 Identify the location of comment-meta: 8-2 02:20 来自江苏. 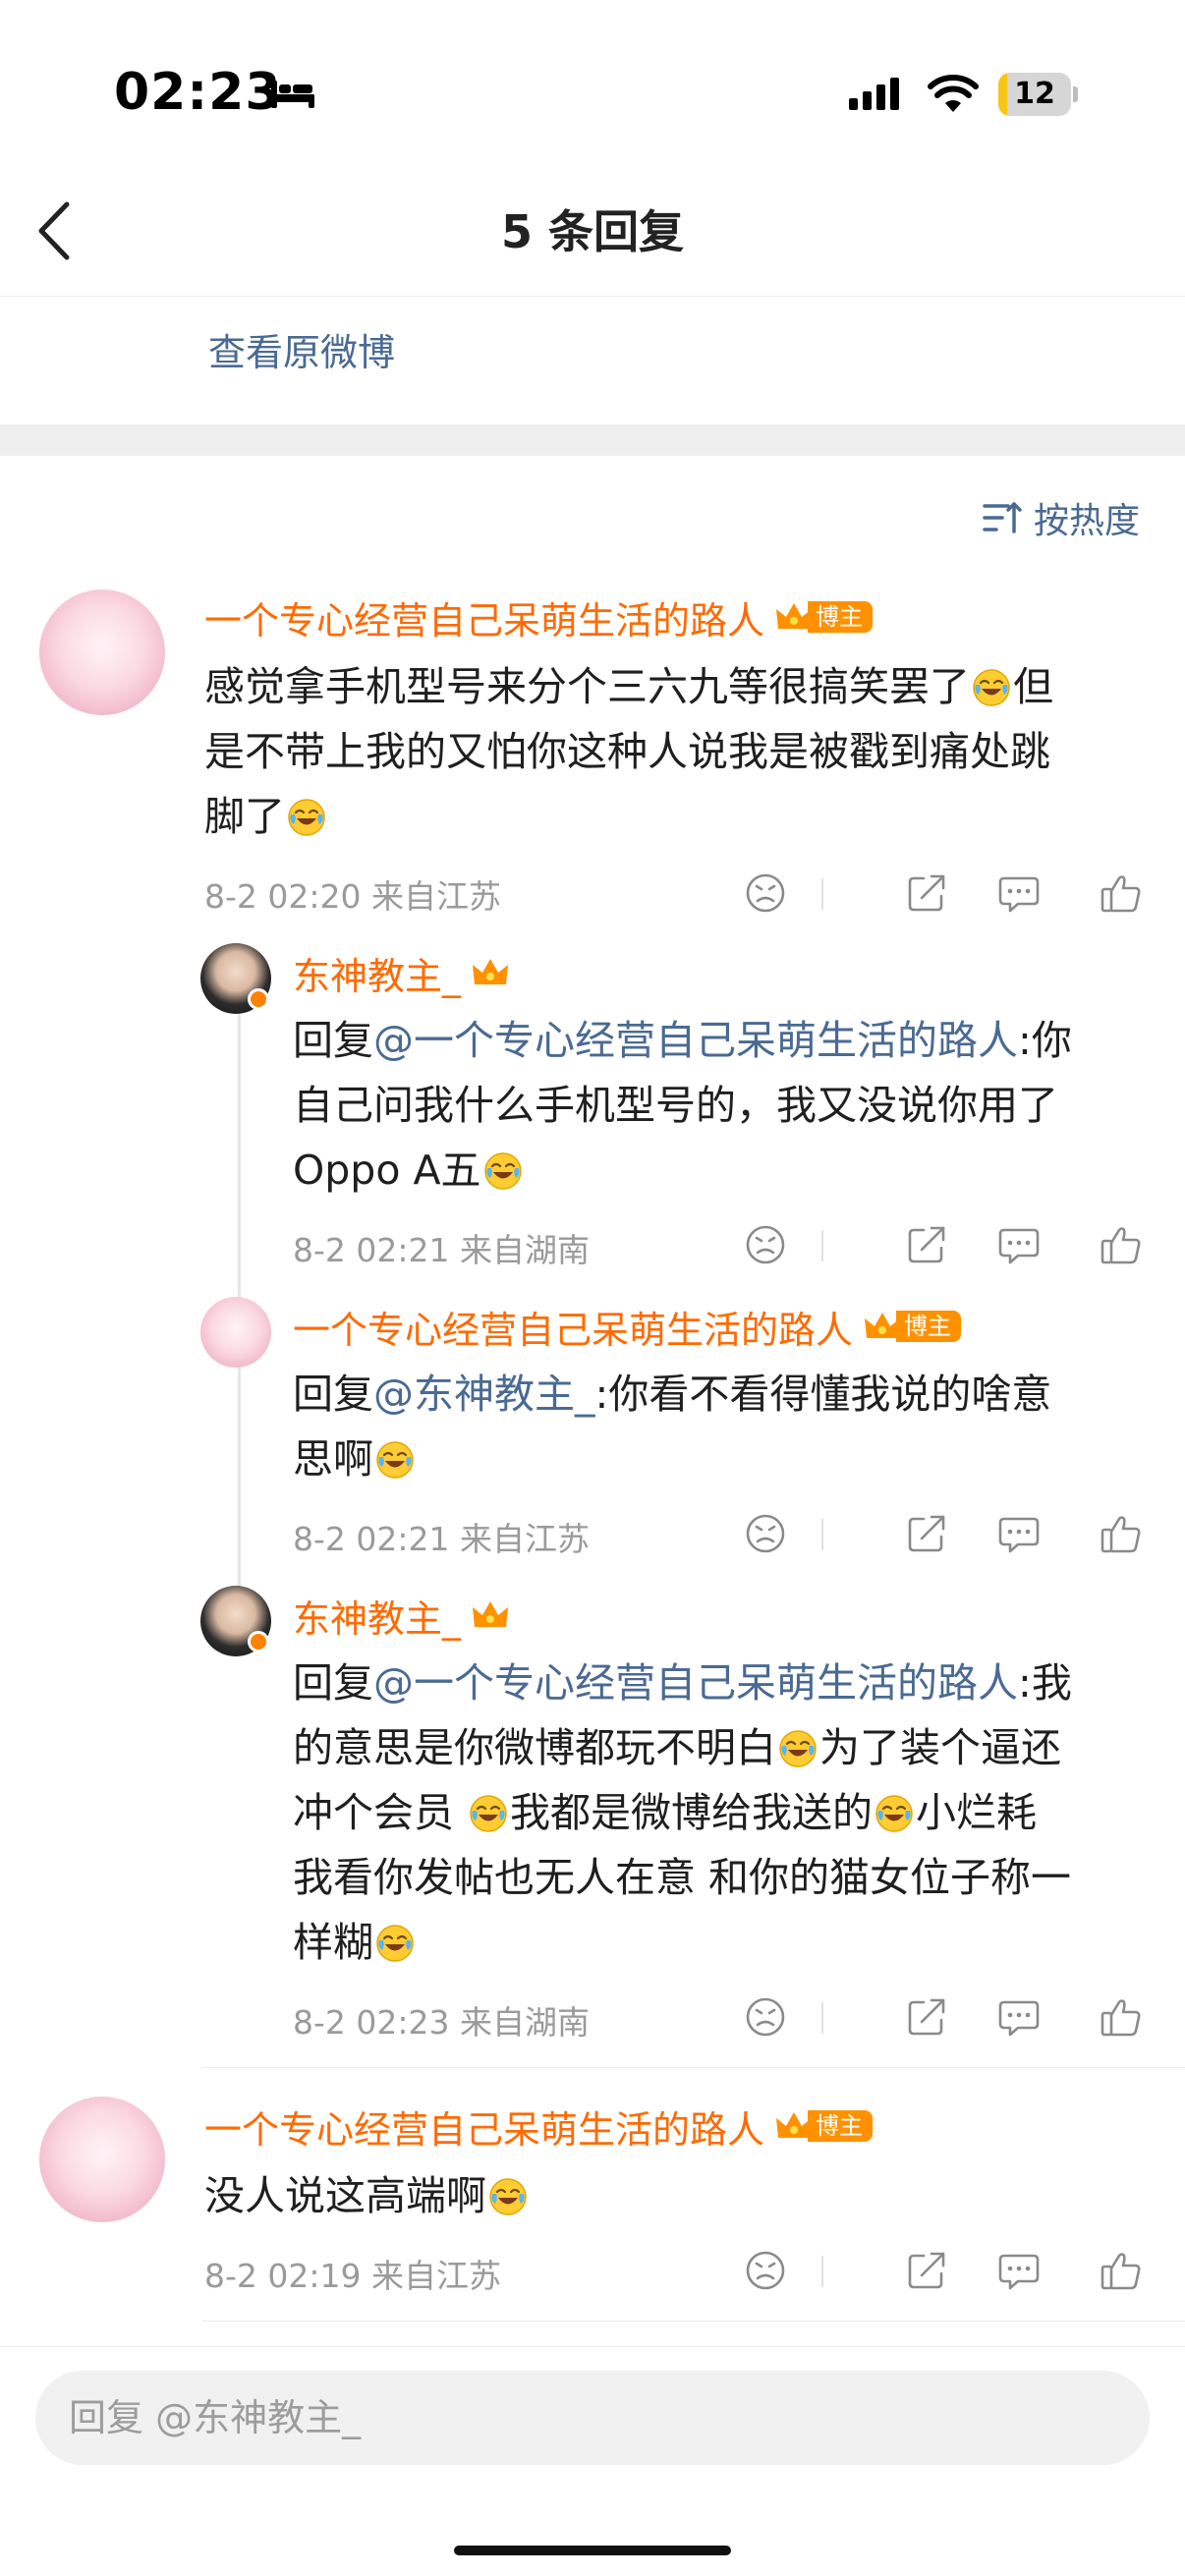
(352, 896).